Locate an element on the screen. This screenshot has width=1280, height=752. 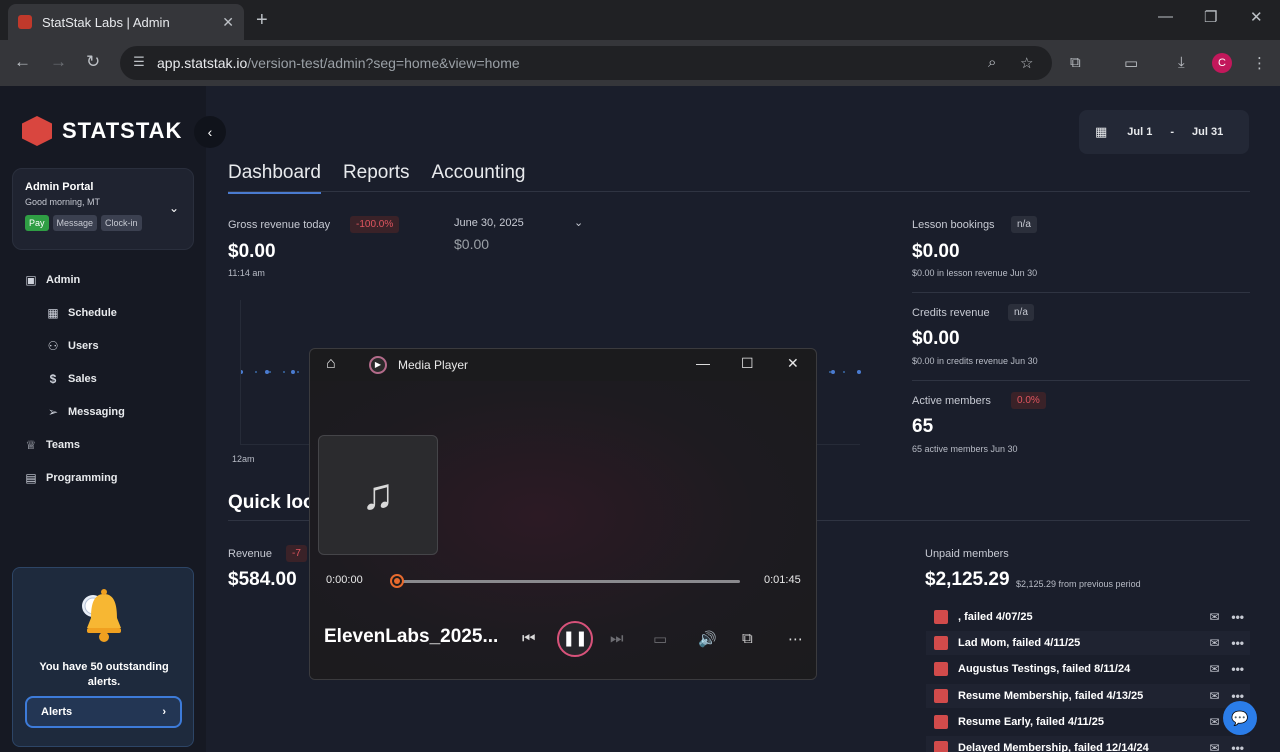
alerts-button: Alerts › is located at coordinates (103, 712).